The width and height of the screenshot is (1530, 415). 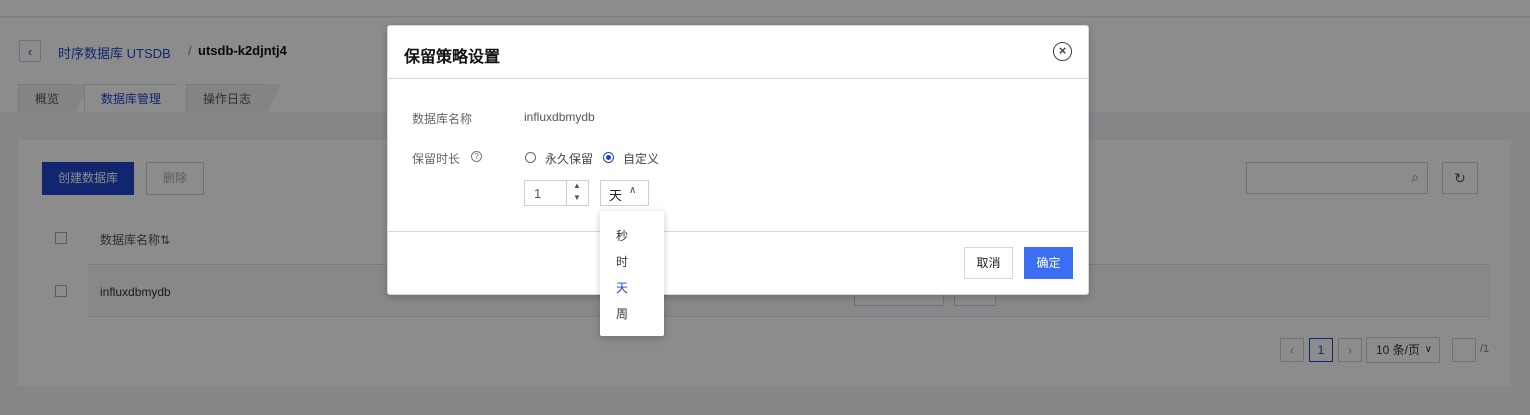 I want to click on stepper-down-icon: ▼, so click(x=577, y=197).